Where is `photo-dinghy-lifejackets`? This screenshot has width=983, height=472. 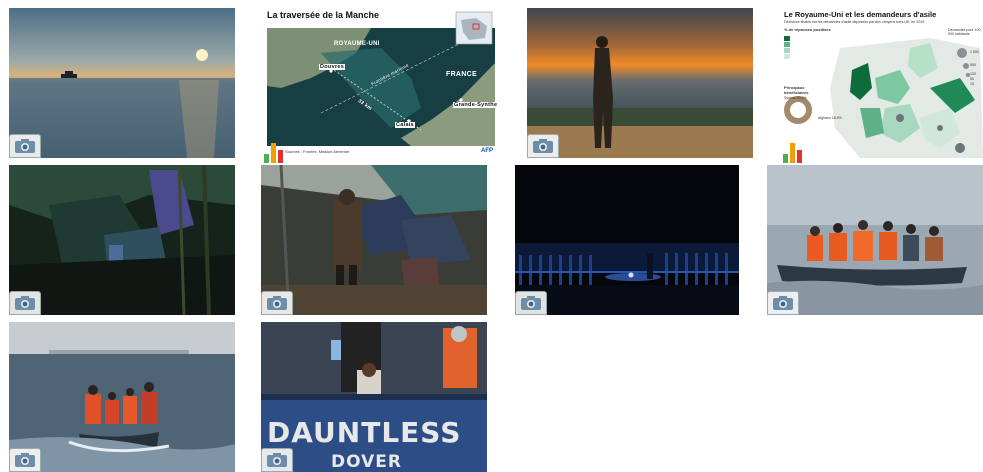 photo-dinghy-lifejackets is located at coordinates (875, 240).